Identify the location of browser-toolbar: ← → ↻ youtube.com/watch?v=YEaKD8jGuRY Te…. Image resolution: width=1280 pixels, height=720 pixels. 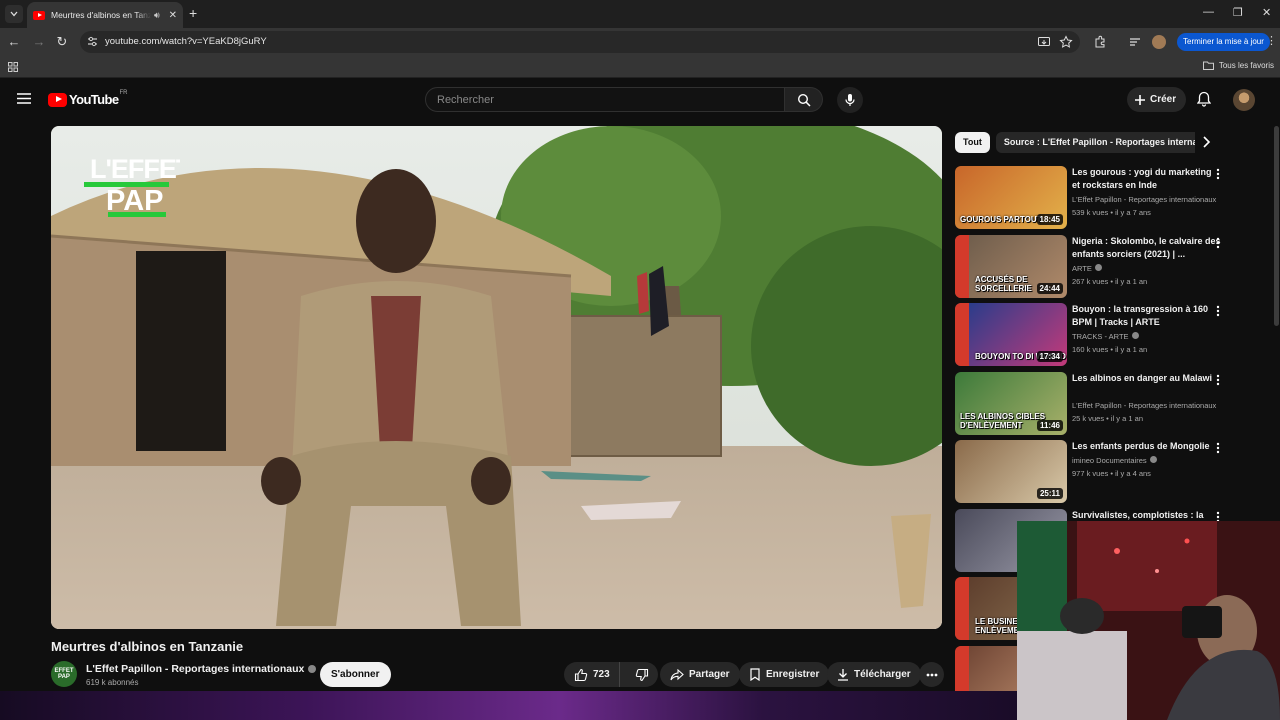
(640, 42).